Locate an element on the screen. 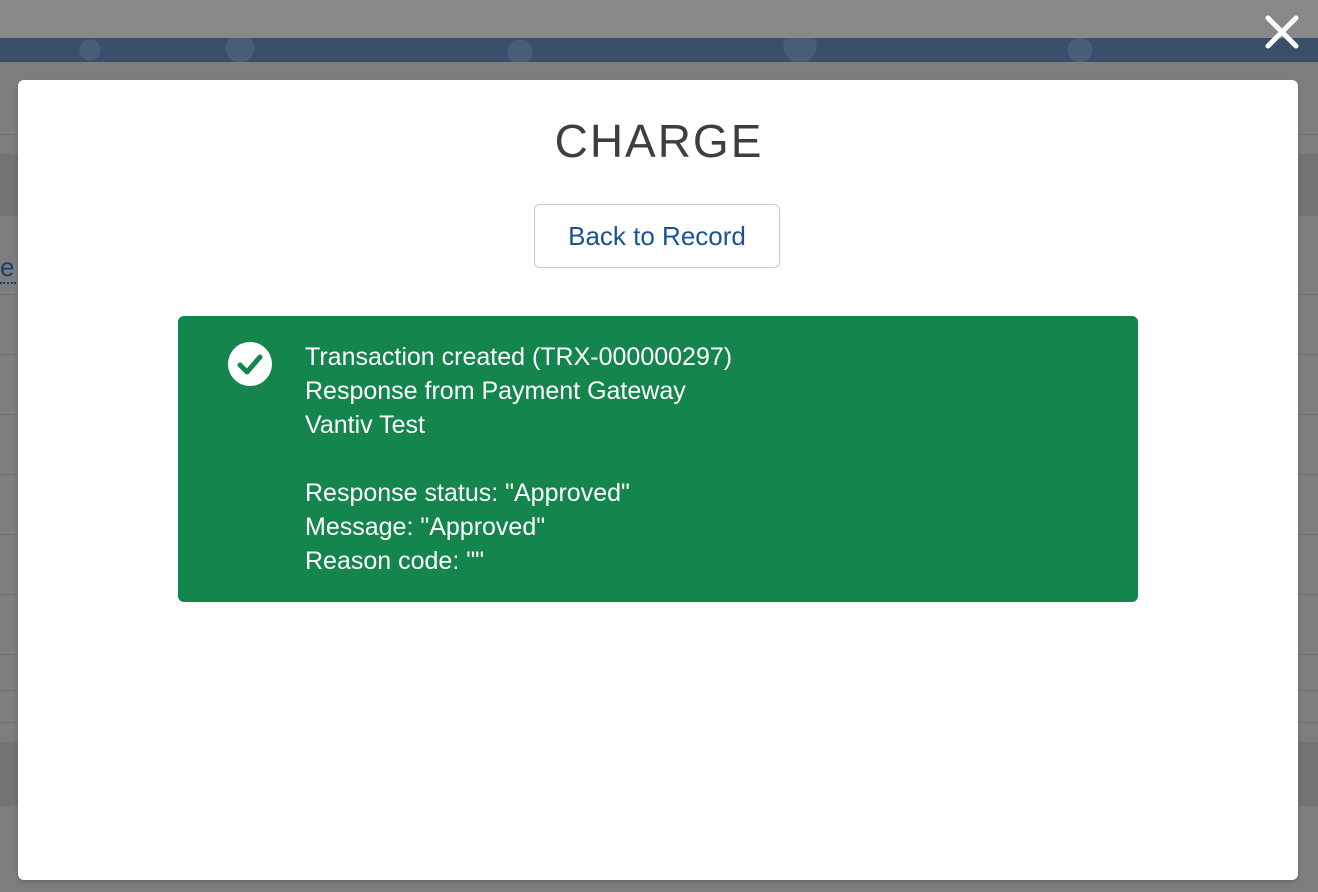 This screenshot has width=1318, height=892. toast-line: Vantiv Test is located at coordinates (365, 425).